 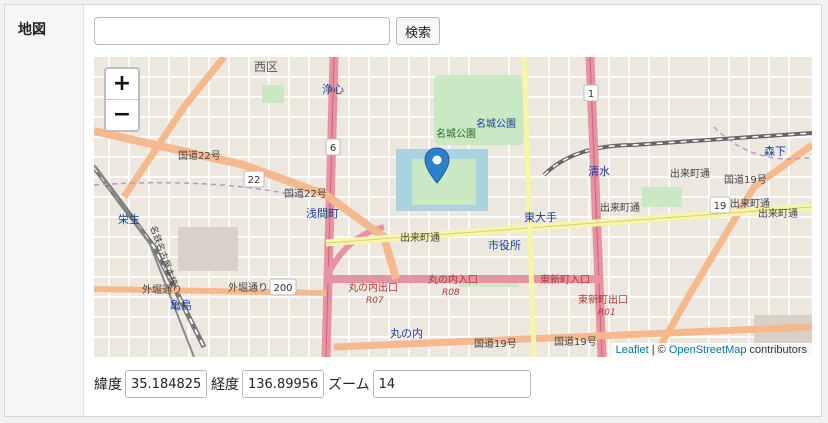 What do you see at coordinates (540, 217) in the screenshot?
I see `label-higashi-ote: 東大手` at bounding box center [540, 217].